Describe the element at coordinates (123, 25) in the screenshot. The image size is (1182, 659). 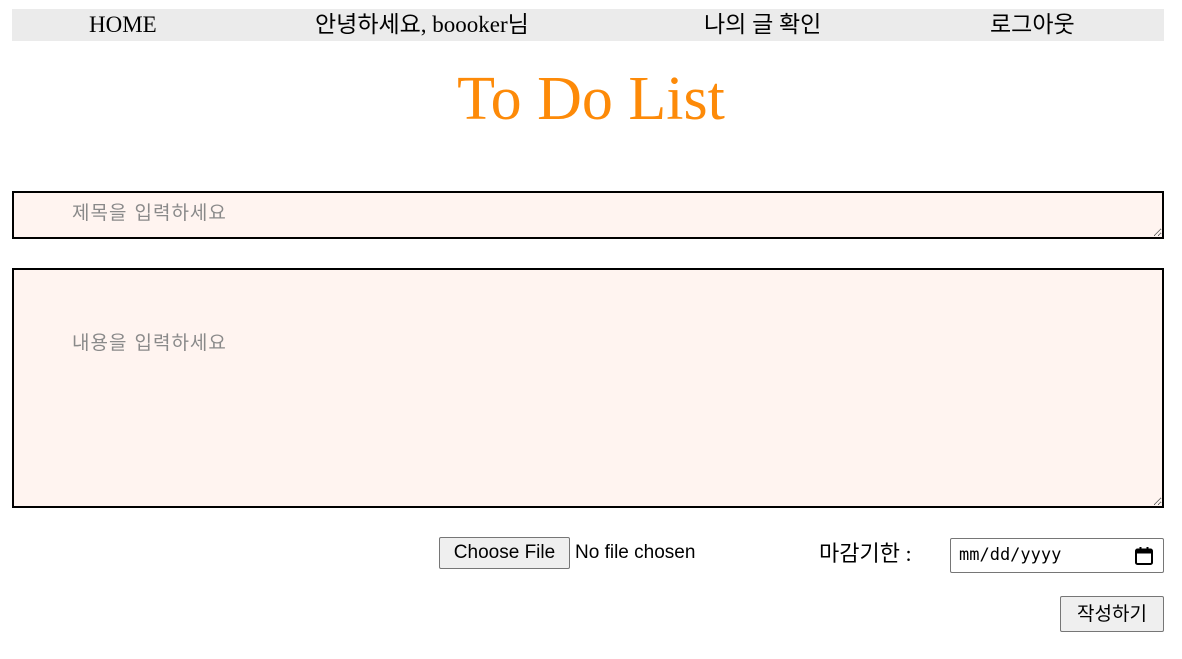
I see `nav-home-link: HOME` at that location.